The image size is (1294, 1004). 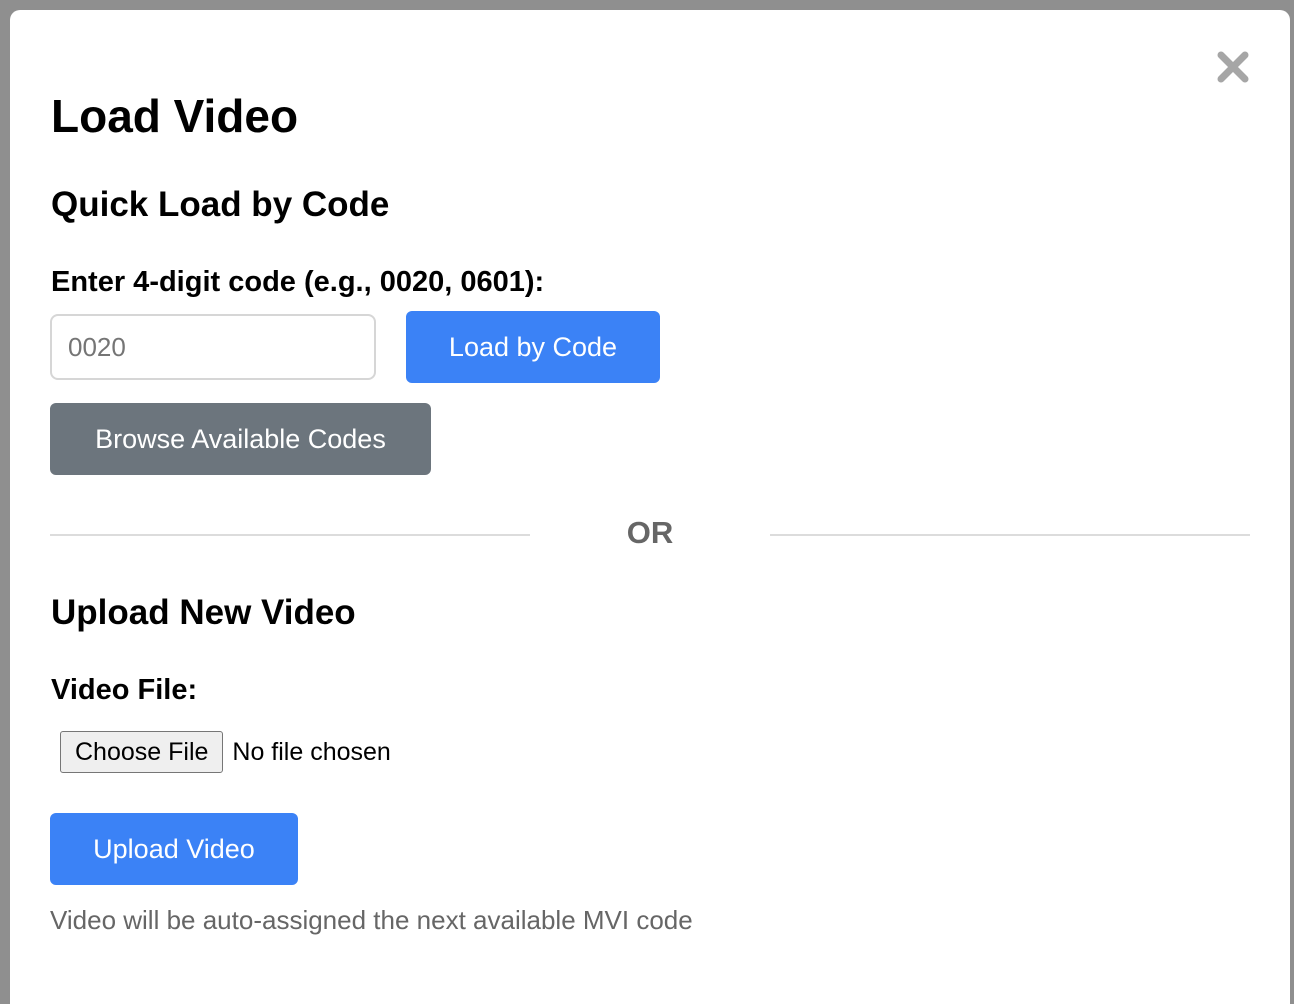 I want to click on browse-codes-button: Browse Available Codes, so click(x=240, y=439).